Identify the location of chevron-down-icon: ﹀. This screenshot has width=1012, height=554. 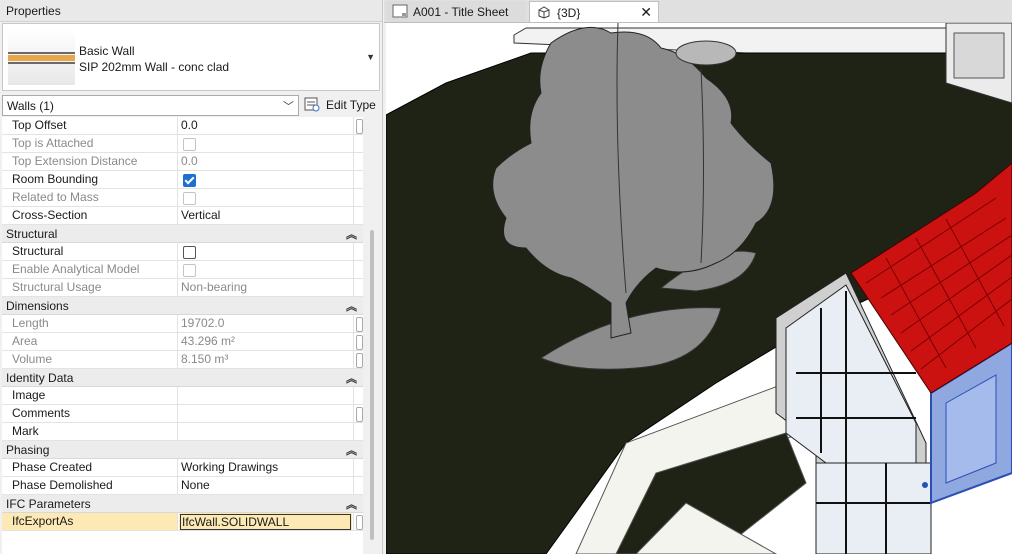
(288, 107).